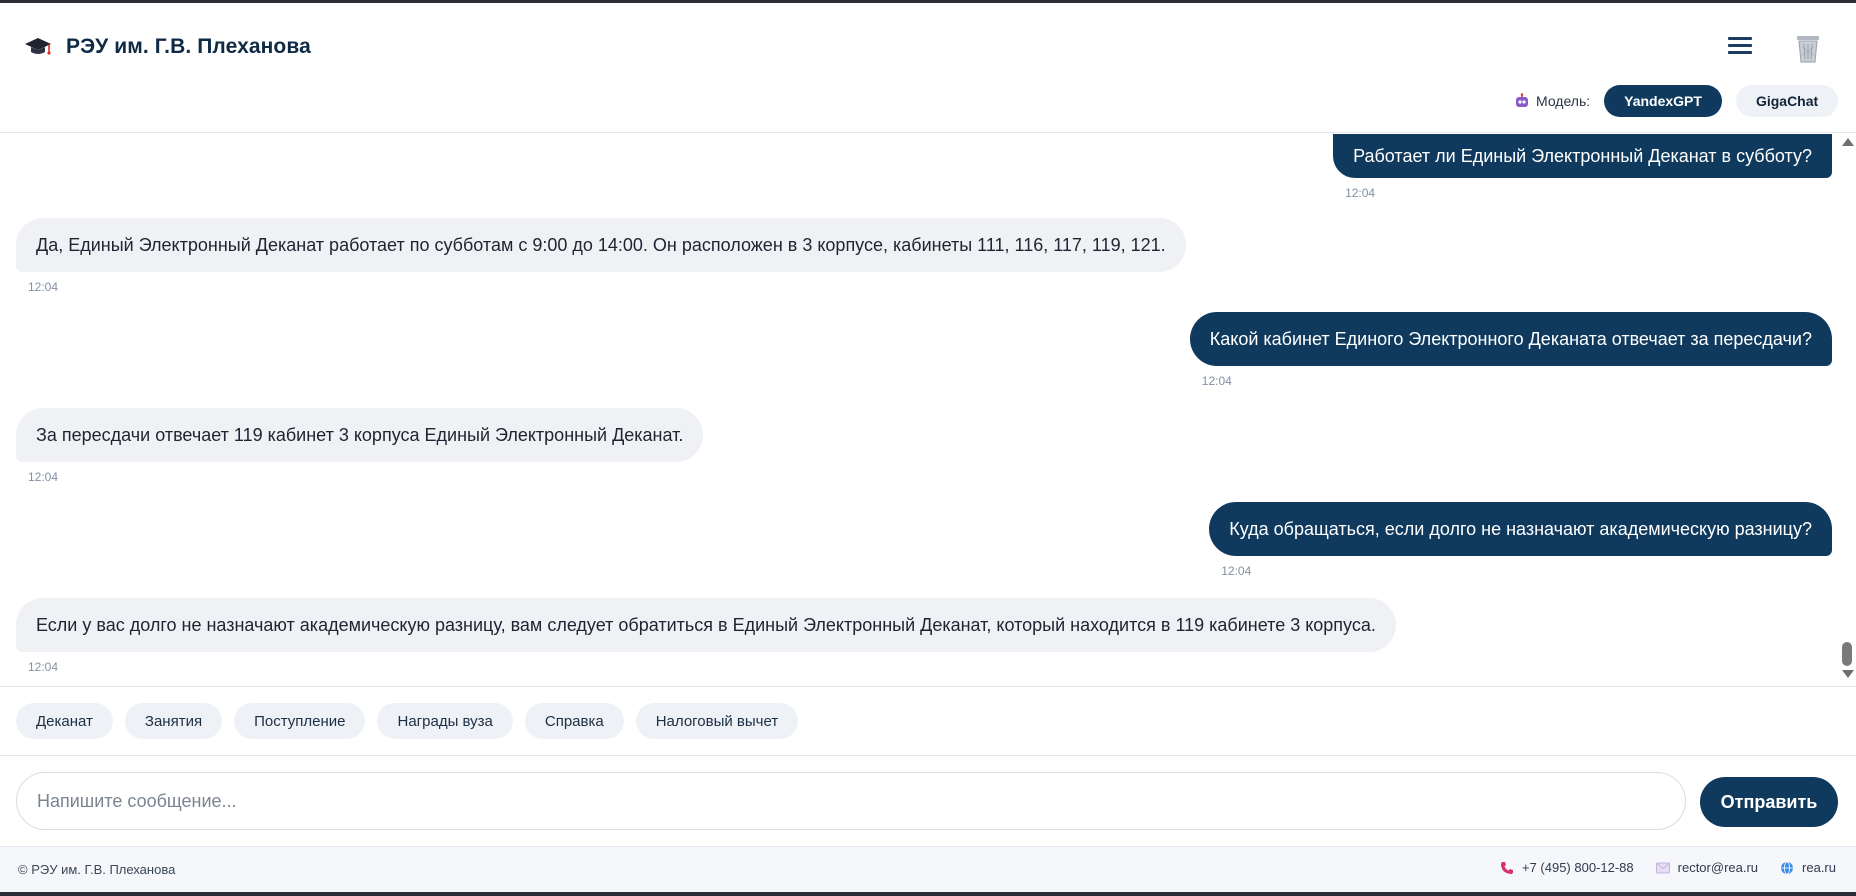 This screenshot has height=896, width=1856. I want to click on trash-bin-icon, so click(1808, 49).